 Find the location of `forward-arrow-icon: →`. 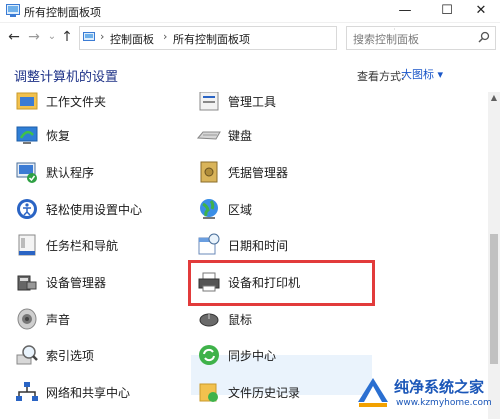

forward-arrow-icon: → is located at coordinates (34, 37).